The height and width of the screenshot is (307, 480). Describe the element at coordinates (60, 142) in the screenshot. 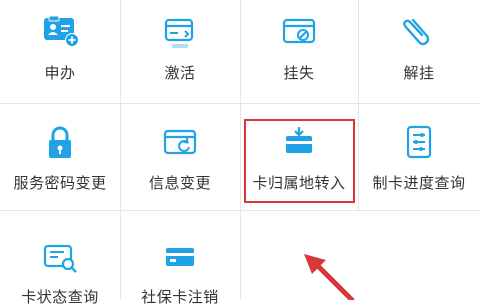

I see `lock-icon` at that location.